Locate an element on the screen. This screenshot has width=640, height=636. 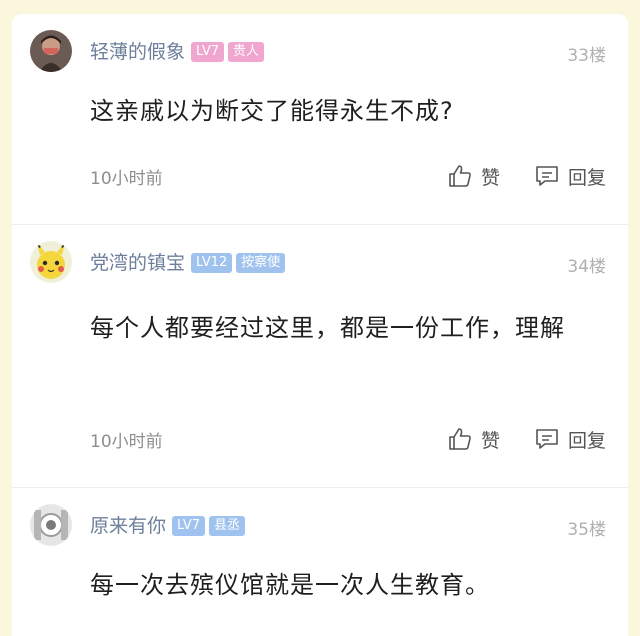
title-badge: 按察使 is located at coordinates (261, 263).